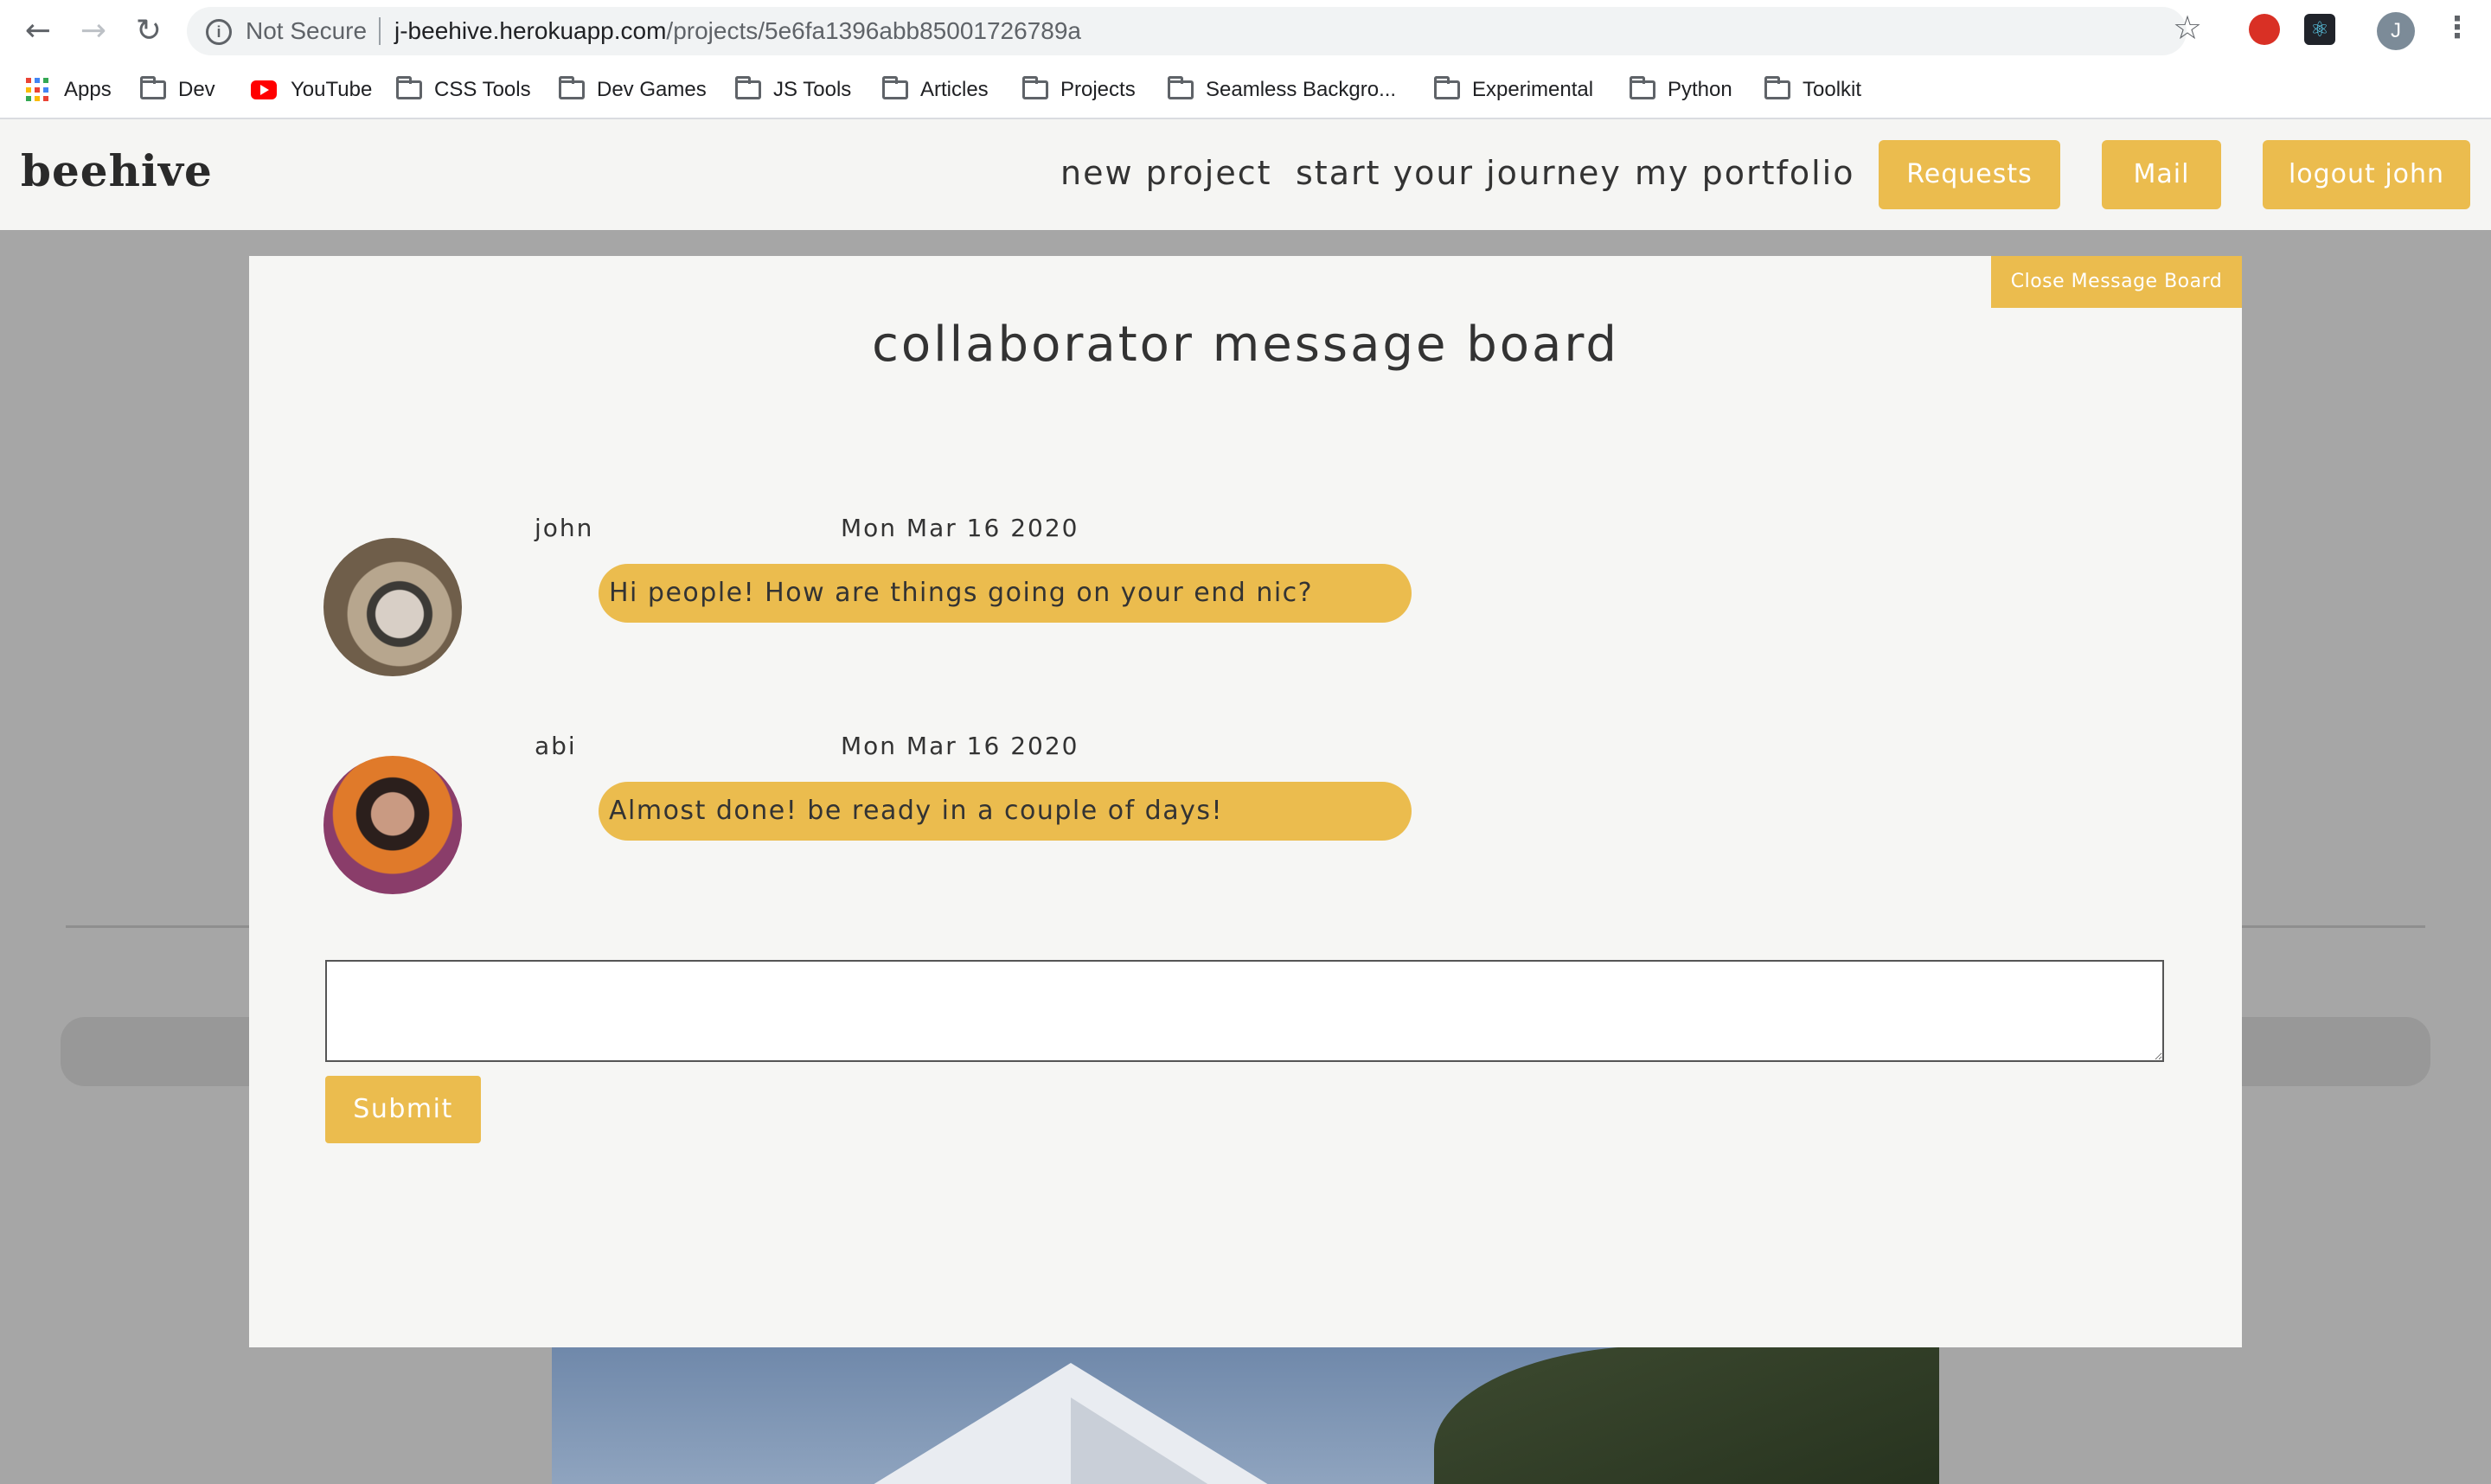 This screenshot has width=2491, height=1484. I want to click on bookmark-label: JS Tools, so click(812, 89).